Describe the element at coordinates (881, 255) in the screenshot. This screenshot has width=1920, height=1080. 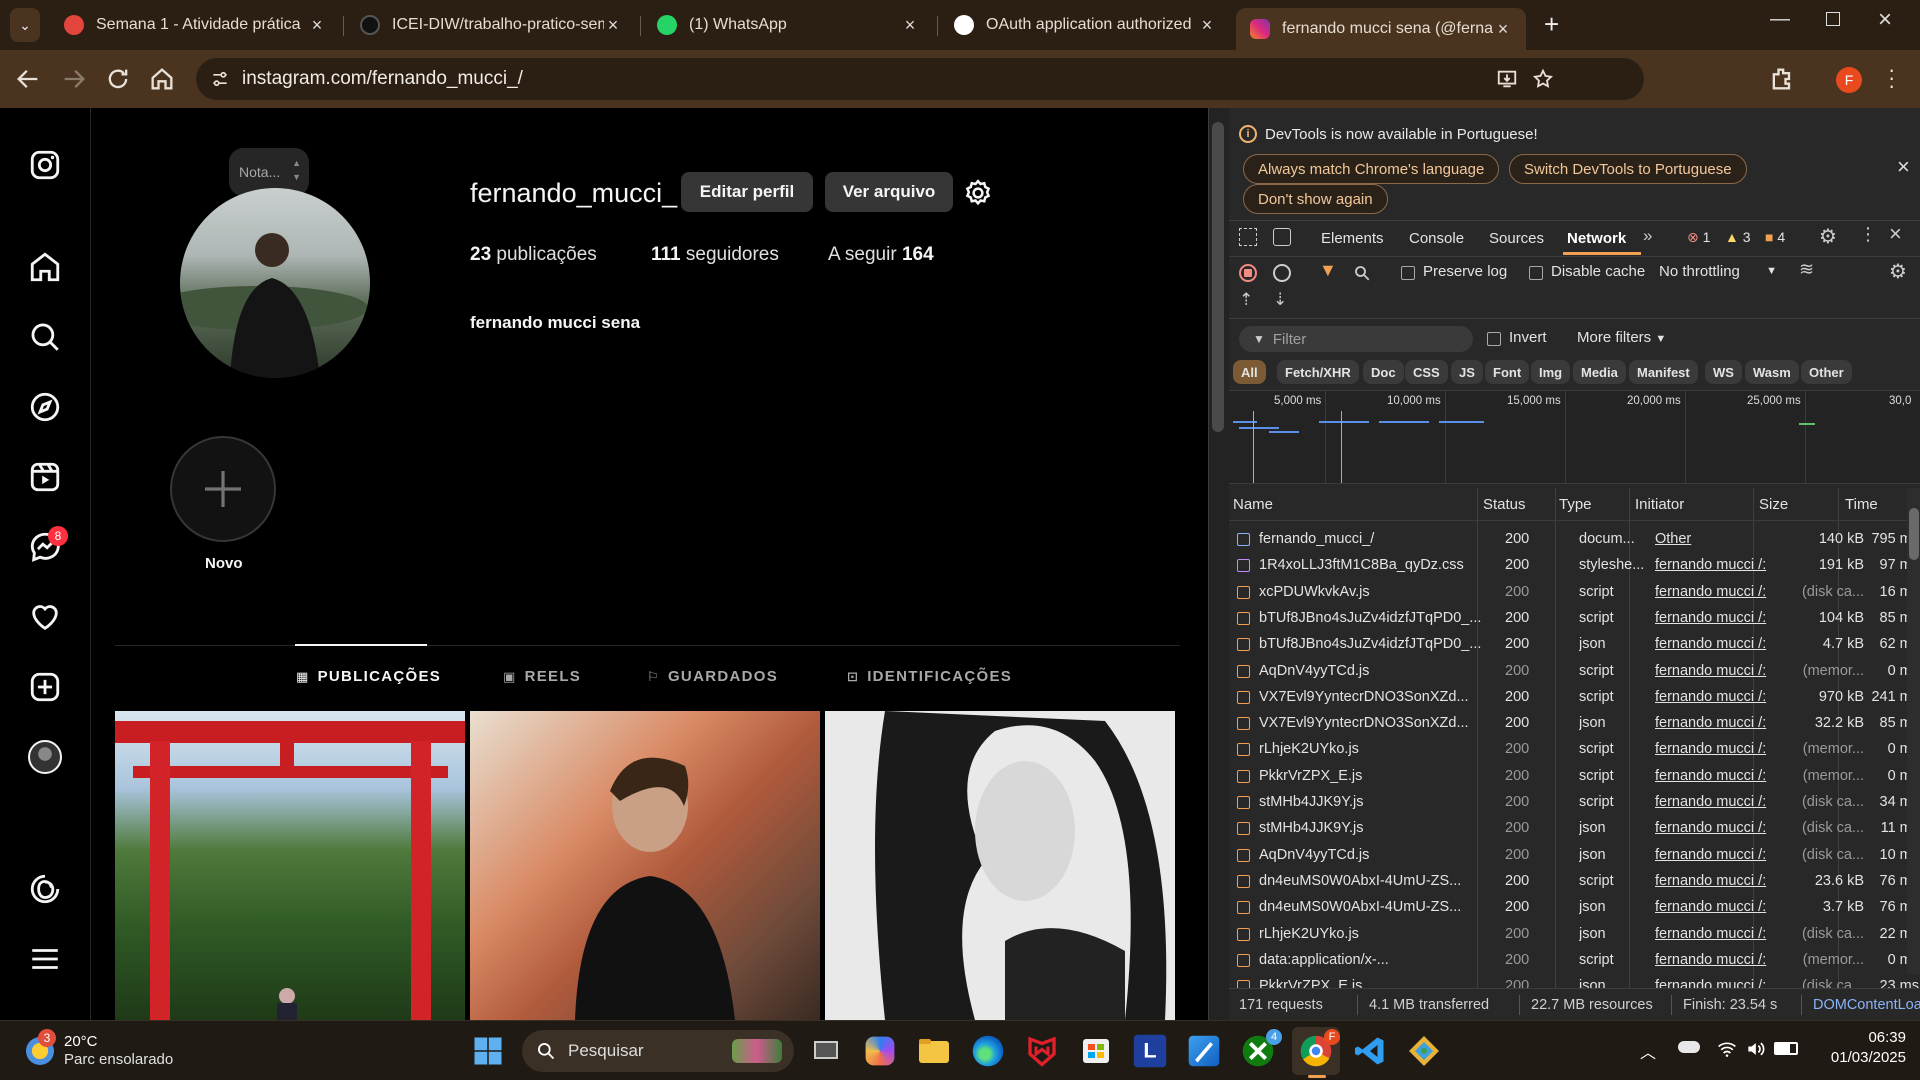
I see `following-stat: A seguir 164` at that location.